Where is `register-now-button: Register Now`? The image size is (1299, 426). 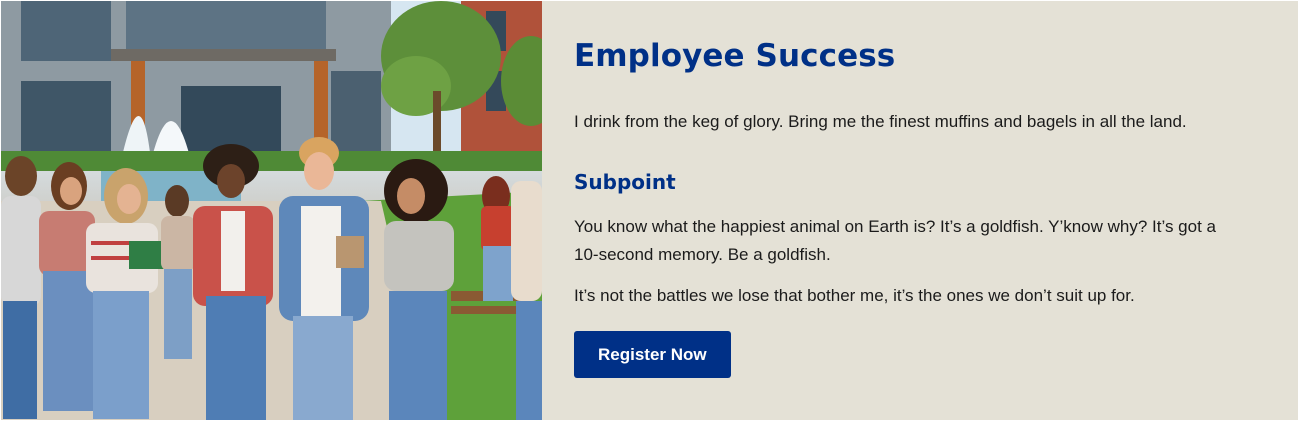
register-now-button: Register Now is located at coordinates (652, 354).